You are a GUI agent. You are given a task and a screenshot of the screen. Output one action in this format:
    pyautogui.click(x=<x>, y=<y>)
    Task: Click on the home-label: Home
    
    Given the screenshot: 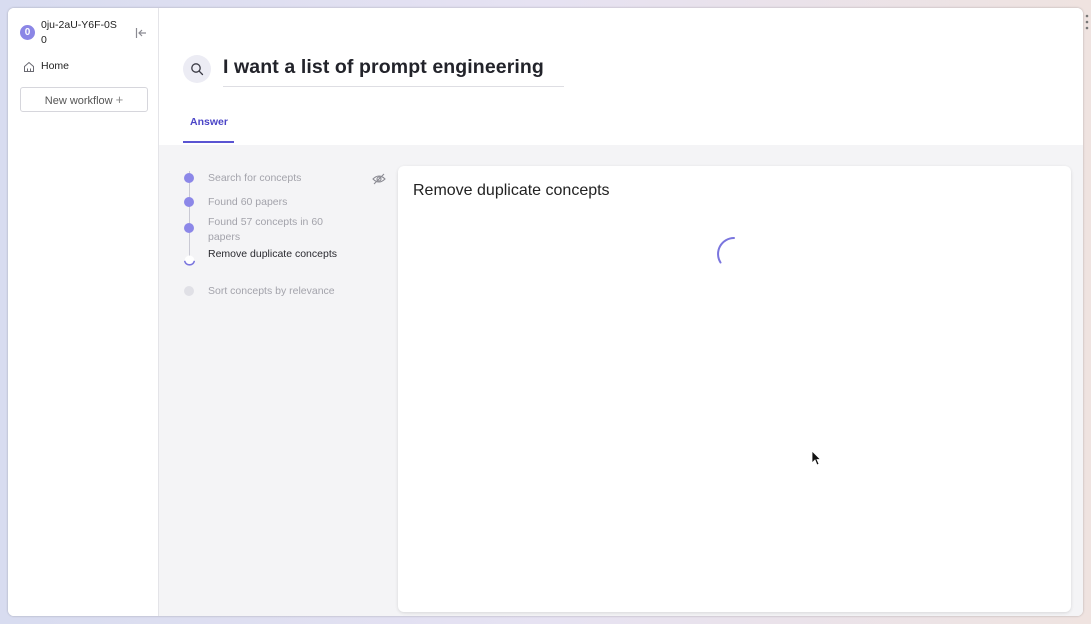 What is the action you would take?
    pyautogui.click(x=55, y=66)
    